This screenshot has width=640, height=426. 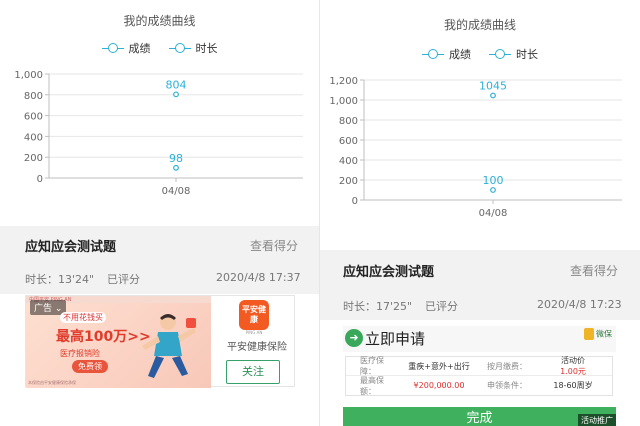 I want to click on ad-headline: 最高100万>>, so click(x=103, y=337).